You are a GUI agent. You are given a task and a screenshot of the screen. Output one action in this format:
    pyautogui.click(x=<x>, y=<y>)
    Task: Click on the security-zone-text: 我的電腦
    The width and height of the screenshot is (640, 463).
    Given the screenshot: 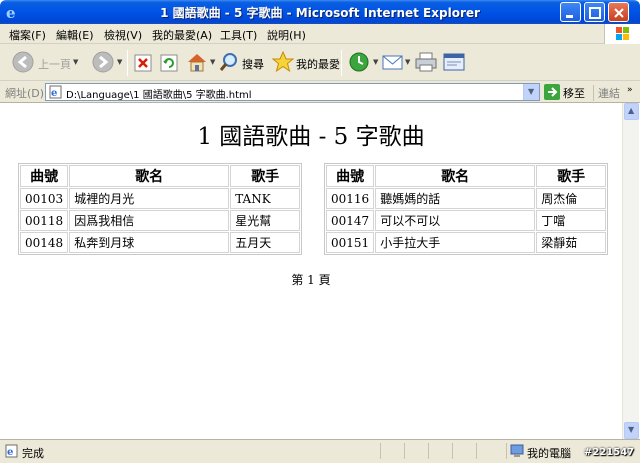 What is the action you would take?
    pyautogui.click(x=549, y=453)
    